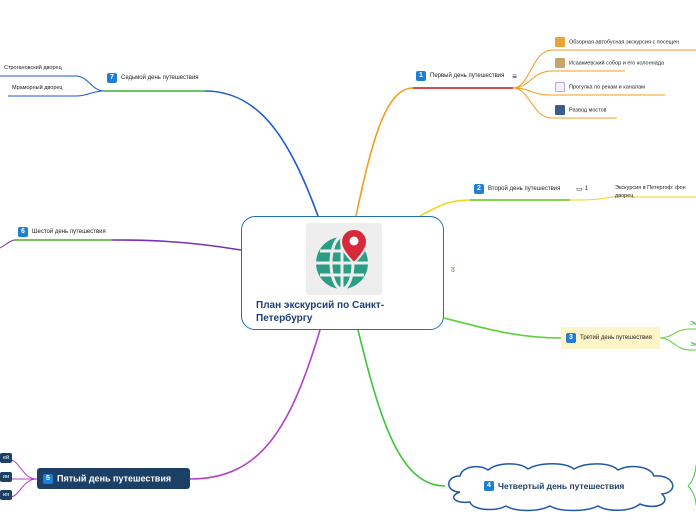  What do you see at coordinates (586, 189) in the screenshot?
I see `comment-count: 1` at bounding box center [586, 189].